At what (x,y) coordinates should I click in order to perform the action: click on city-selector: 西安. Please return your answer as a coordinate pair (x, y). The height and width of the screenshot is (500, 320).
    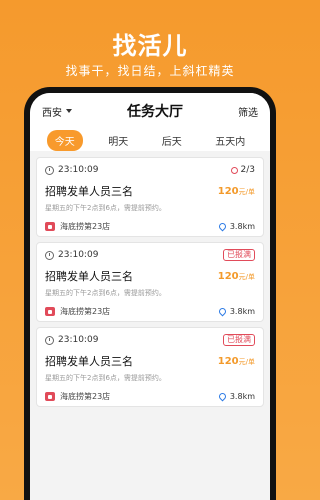
    Looking at the image, I should click on (57, 111).